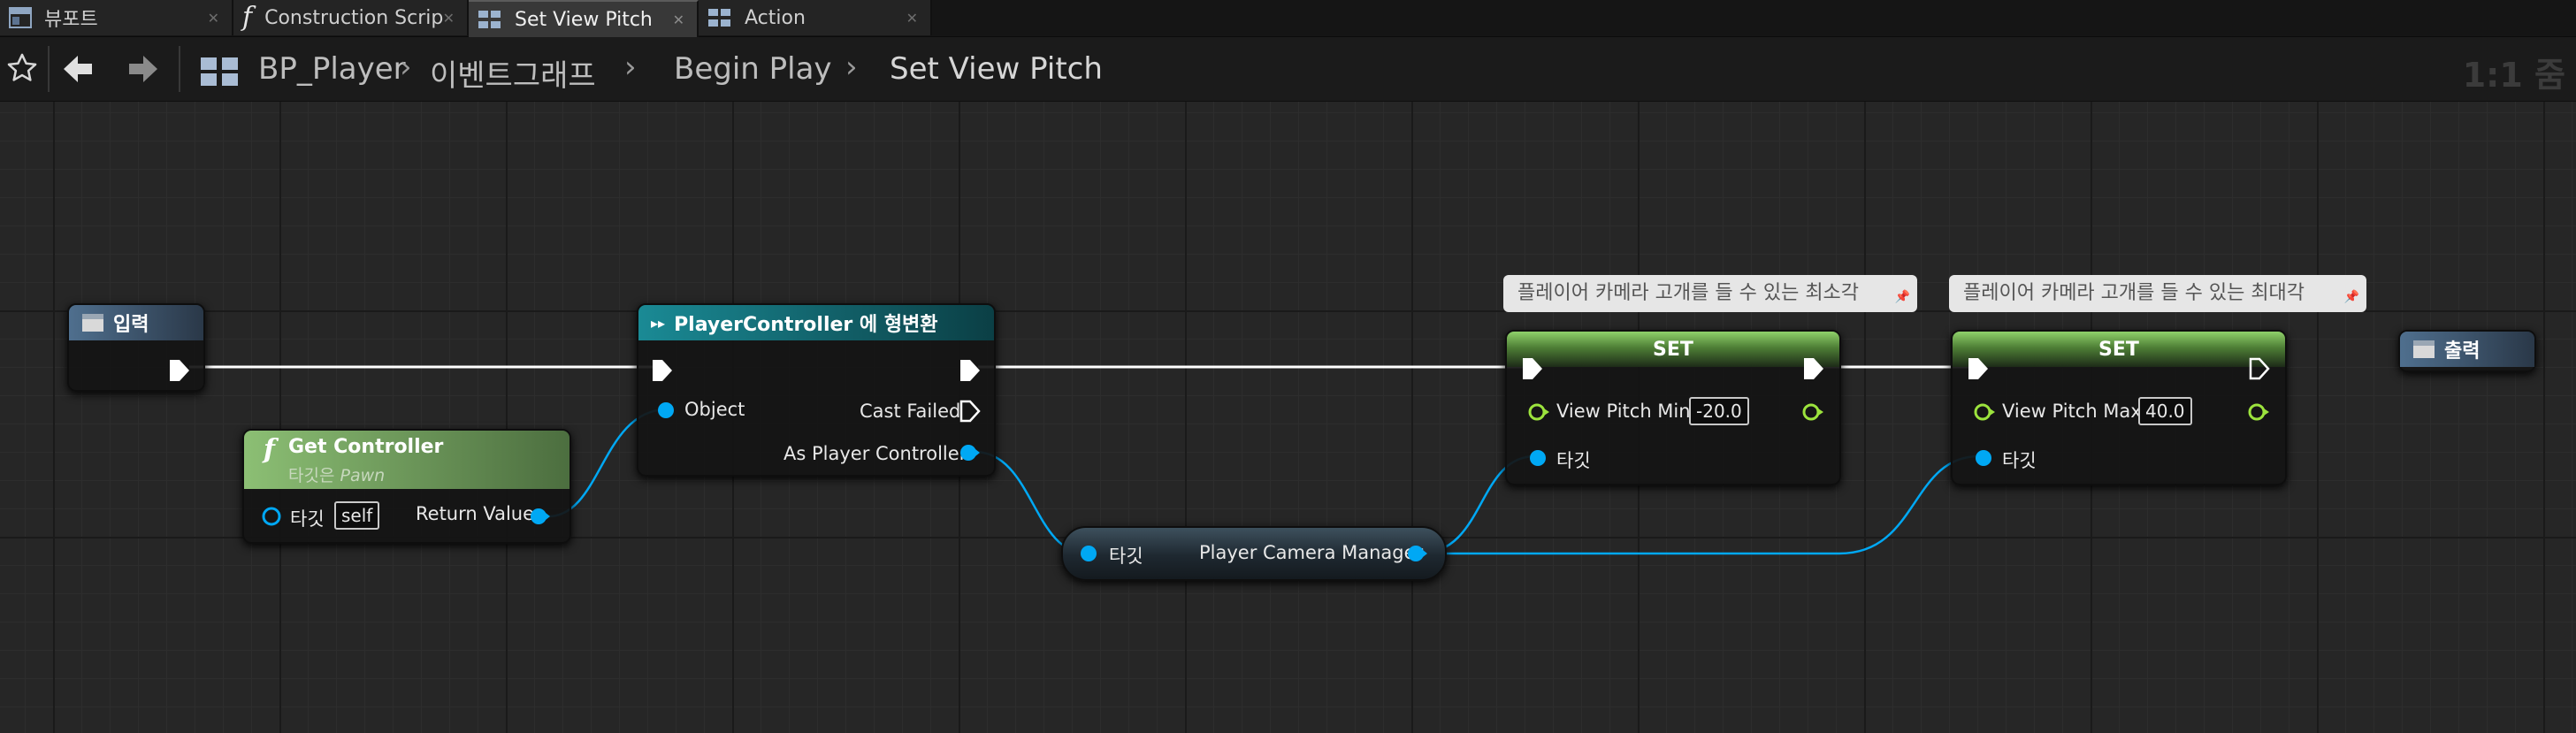 The width and height of the screenshot is (2576, 733). Describe the element at coordinates (538, 516) in the screenshot. I see `return-value-pin` at that location.